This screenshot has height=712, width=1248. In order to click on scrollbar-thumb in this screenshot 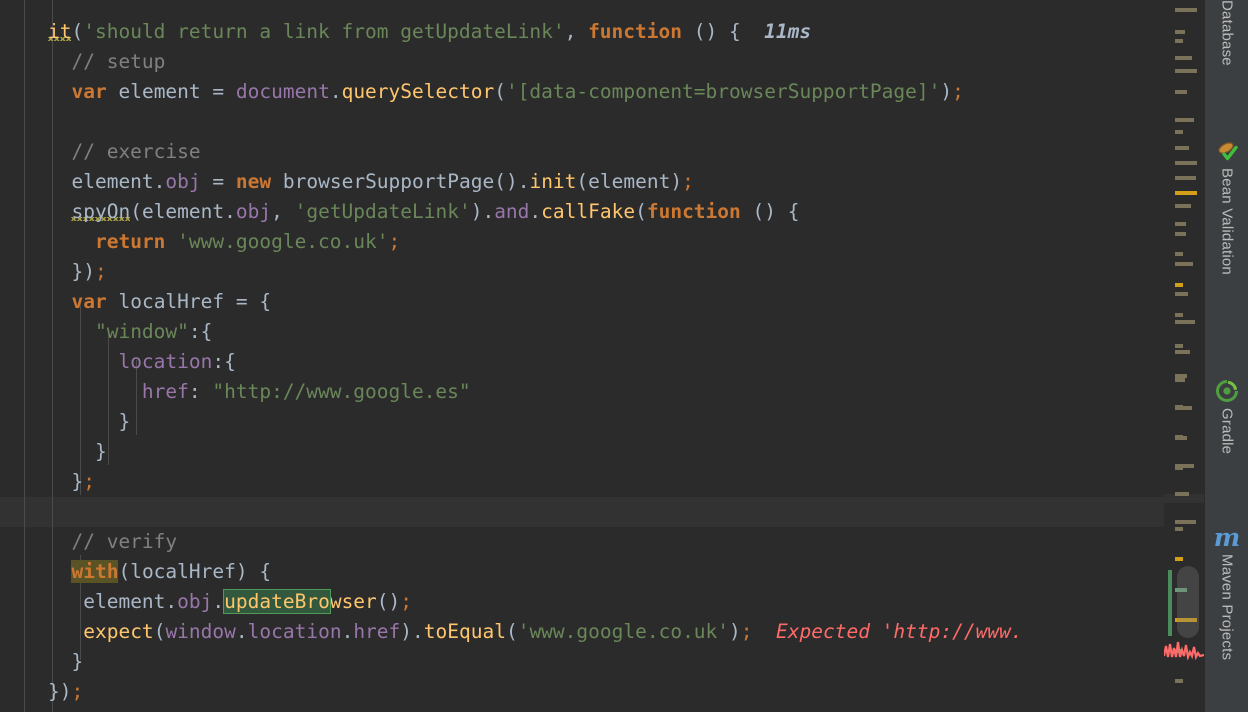, I will do `click(1188, 602)`.